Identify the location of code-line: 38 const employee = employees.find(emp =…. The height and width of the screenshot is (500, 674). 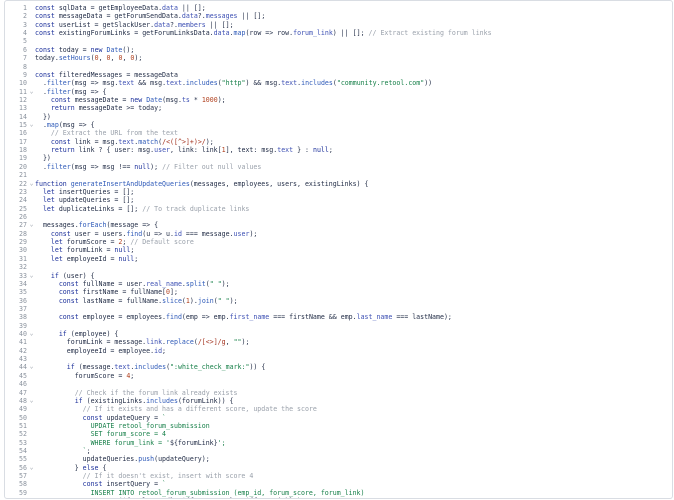
(338, 317).